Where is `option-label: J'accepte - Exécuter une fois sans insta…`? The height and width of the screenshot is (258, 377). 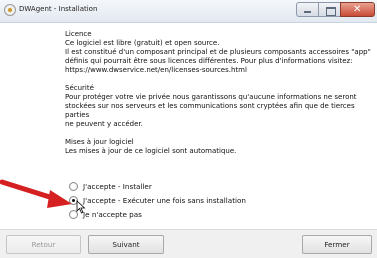
option-label: J'accepte - Exécuter une fois sans insta… is located at coordinates (164, 200).